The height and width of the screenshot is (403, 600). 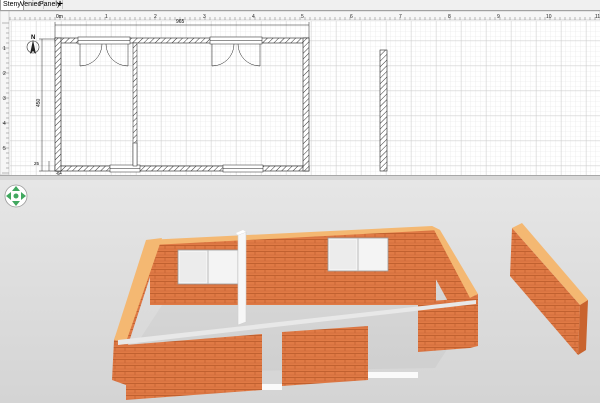 What do you see at coordinates (302, 17) in the screenshot?
I see `ruler-h-label: 5` at bounding box center [302, 17].